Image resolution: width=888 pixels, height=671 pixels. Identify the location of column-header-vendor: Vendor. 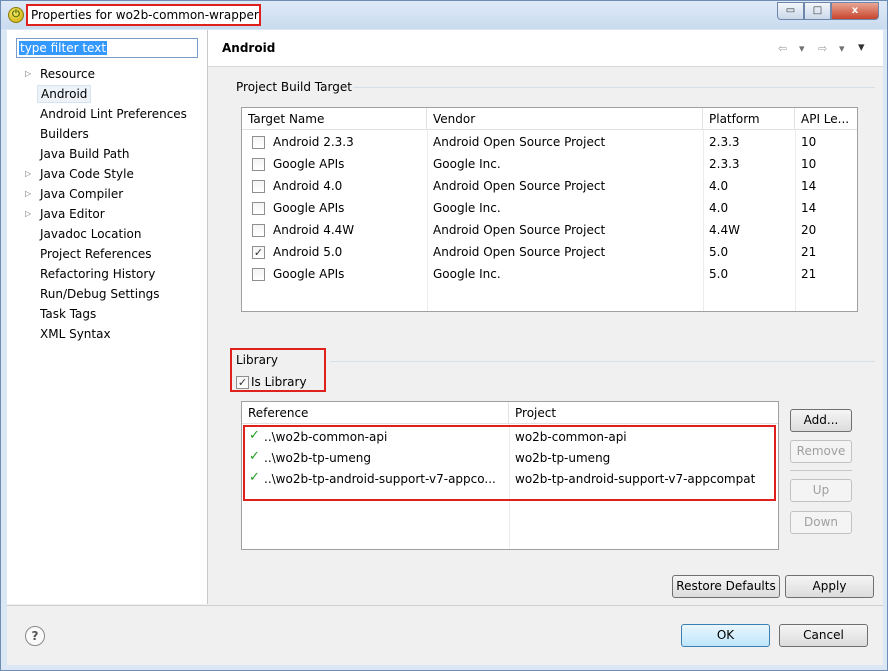
(565, 119).